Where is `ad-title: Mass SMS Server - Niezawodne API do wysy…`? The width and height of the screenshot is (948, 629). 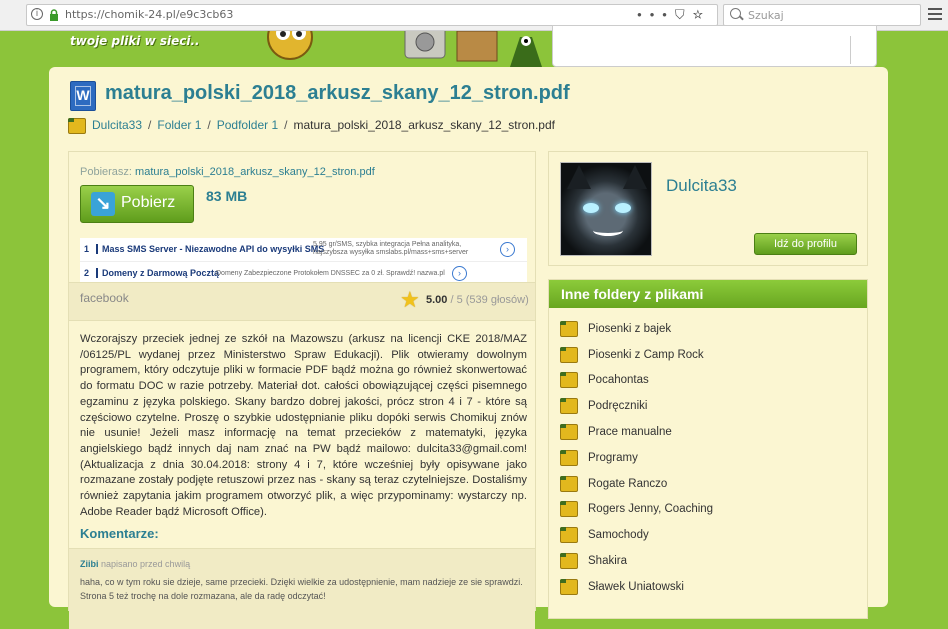
ad-title: Mass SMS Server - Niezawodne API do wysy… is located at coordinates (210, 249).